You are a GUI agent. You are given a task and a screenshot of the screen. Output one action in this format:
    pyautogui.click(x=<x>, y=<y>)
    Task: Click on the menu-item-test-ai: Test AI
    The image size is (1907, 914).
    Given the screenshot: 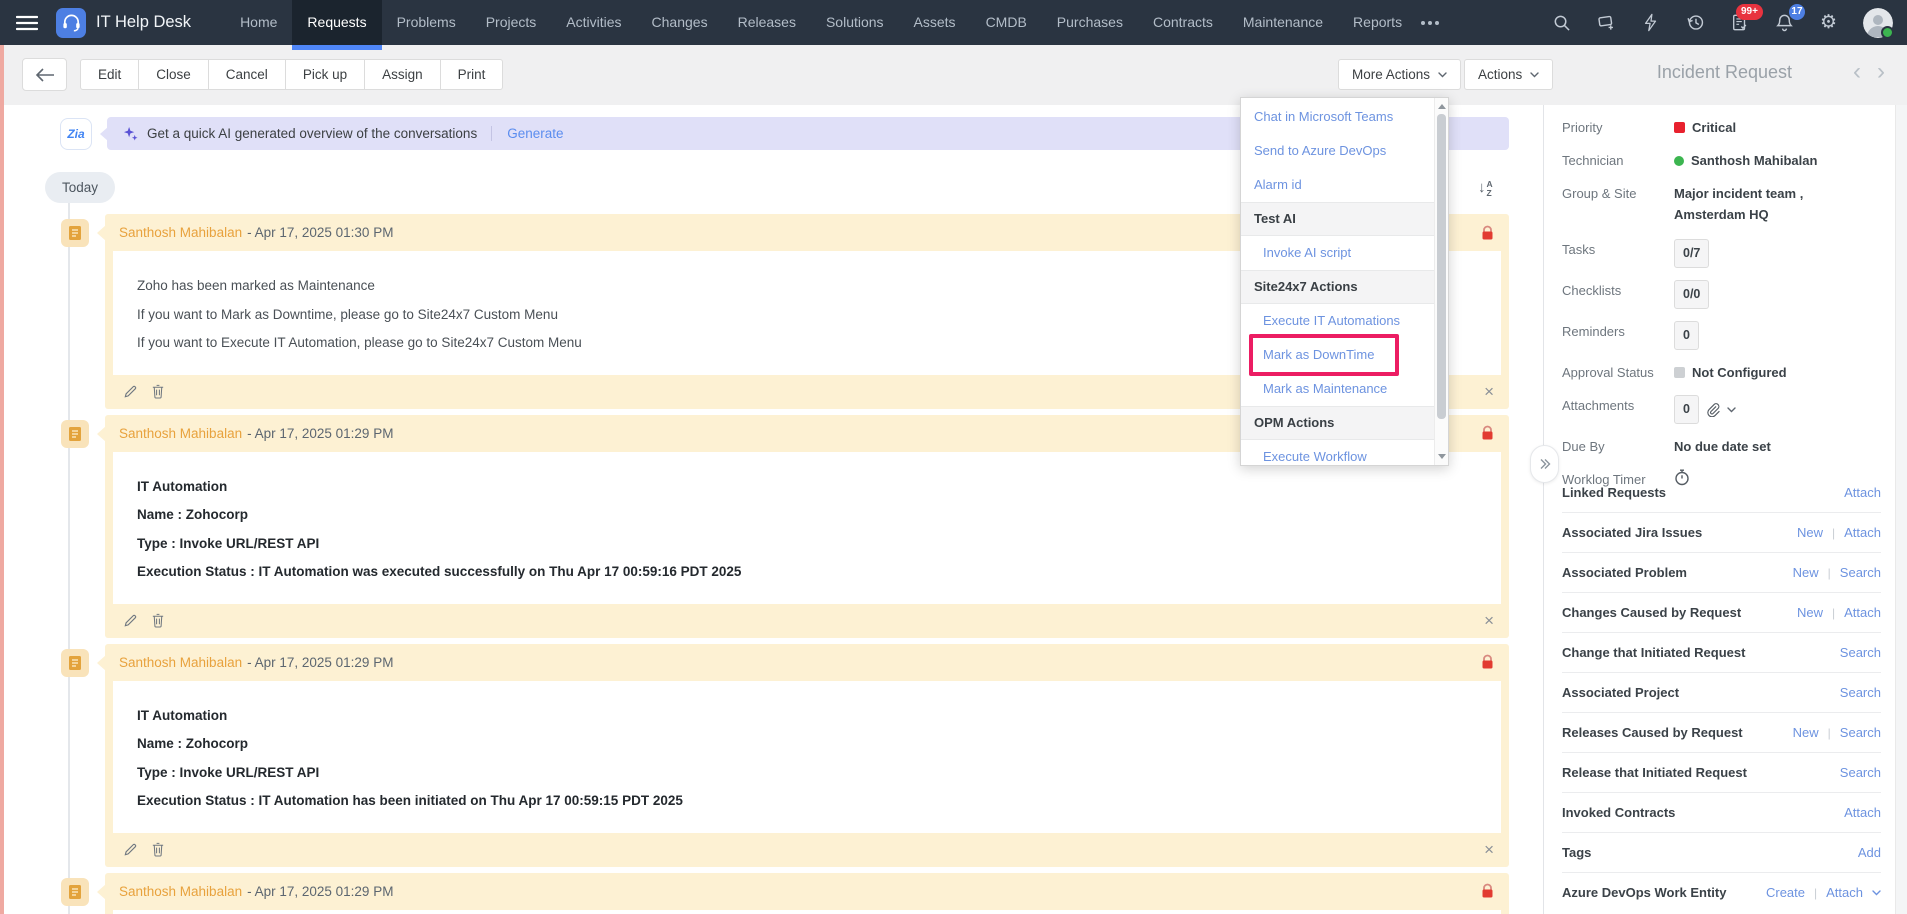 What is the action you would take?
    pyautogui.click(x=1338, y=219)
    